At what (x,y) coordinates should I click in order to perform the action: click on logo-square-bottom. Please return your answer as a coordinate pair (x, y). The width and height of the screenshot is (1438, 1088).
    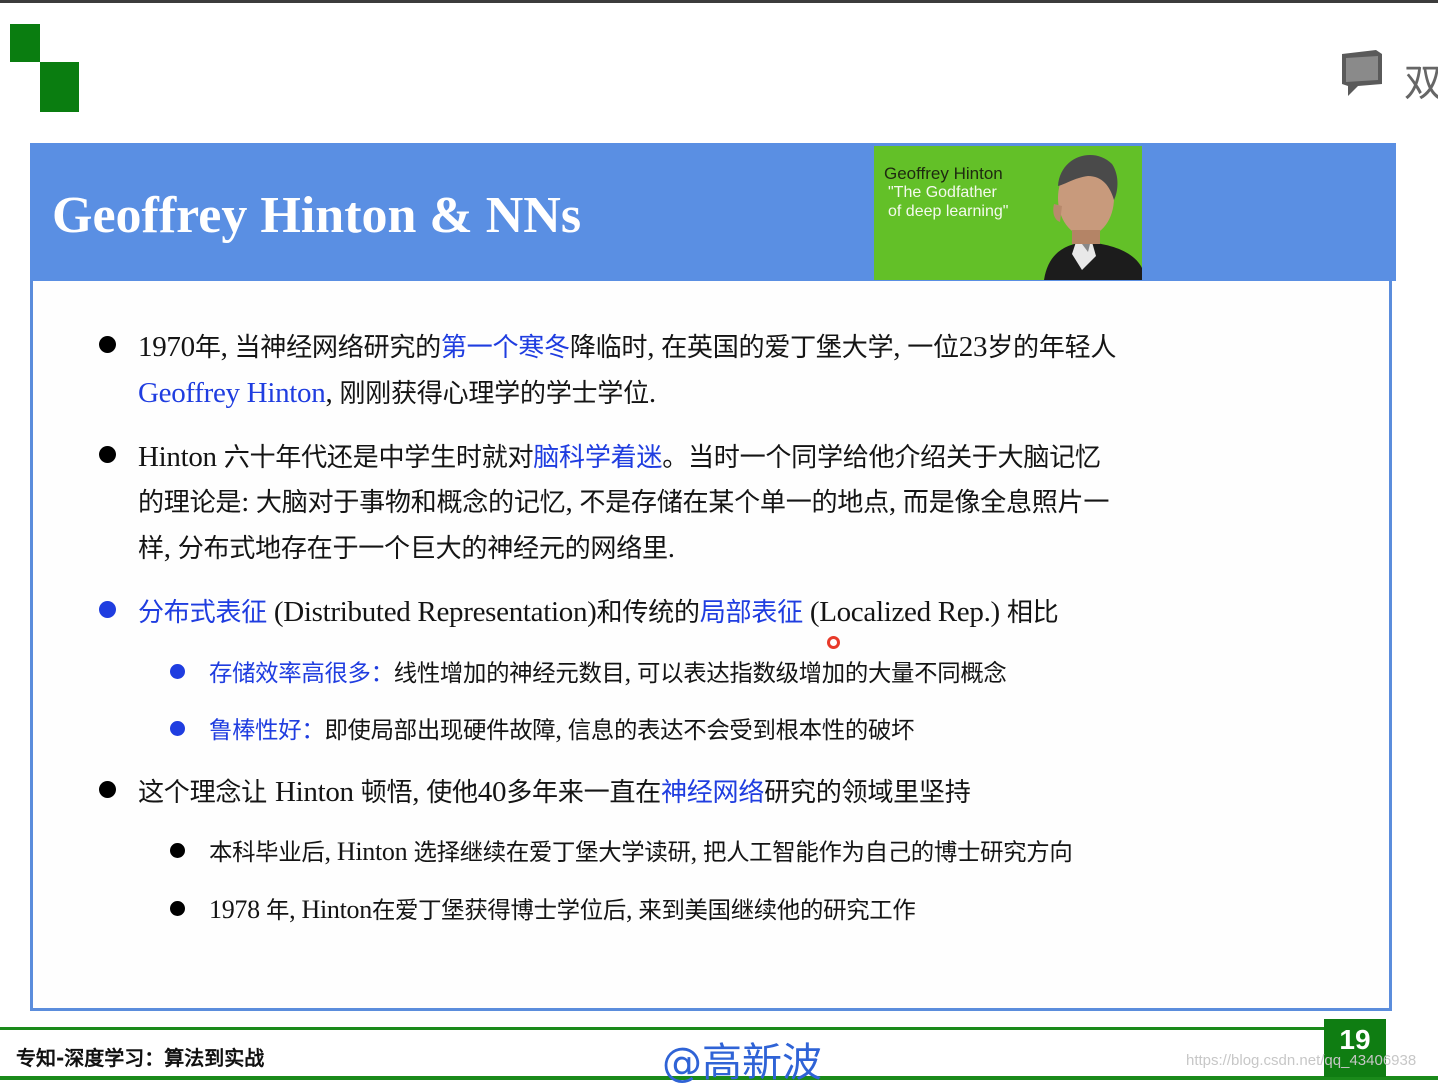
    Looking at the image, I should click on (59, 87).